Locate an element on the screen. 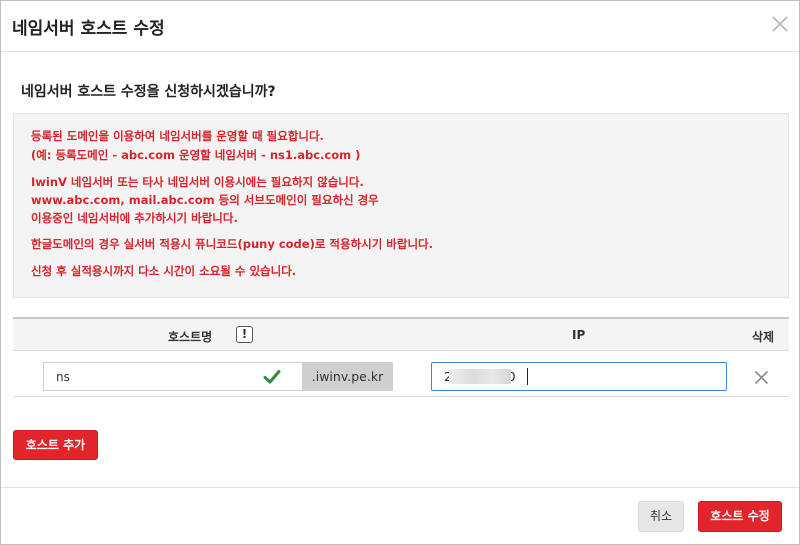  notice-line: 신청 후 실적용시까지 다소 시간이 소요될 수 있습니다. is located at coordinates (164, 271).